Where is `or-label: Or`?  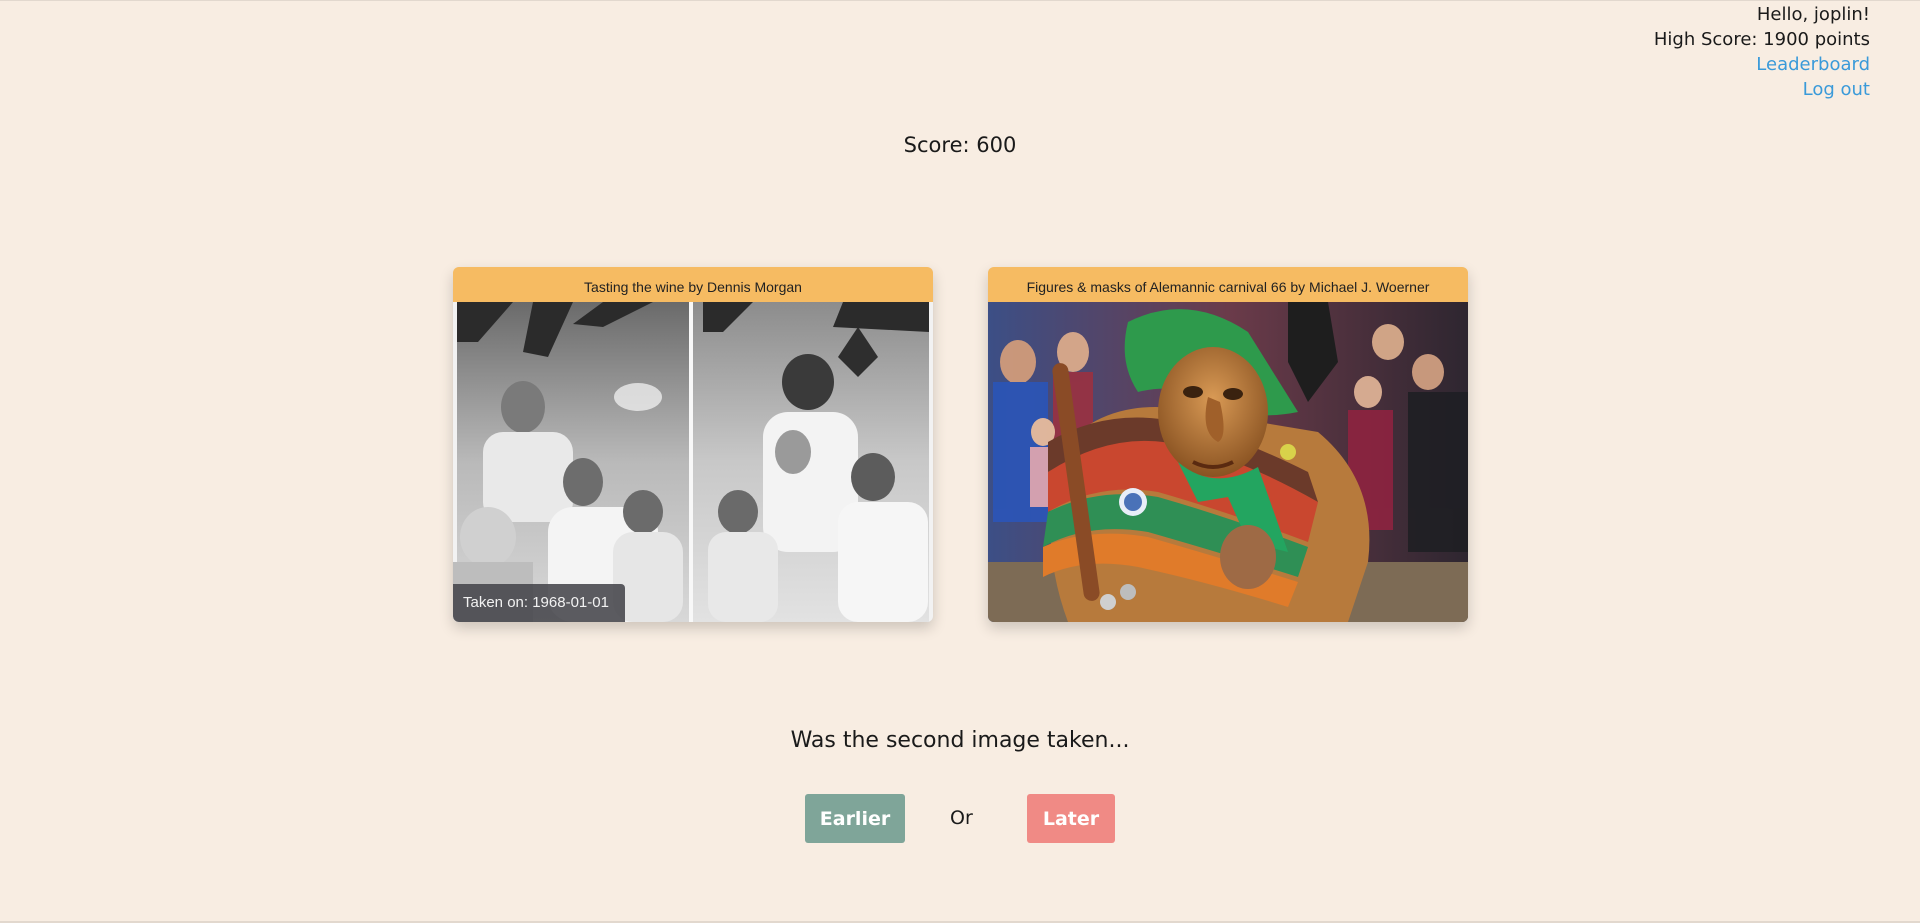 or-label: Or is located at coordinates (961, 818).